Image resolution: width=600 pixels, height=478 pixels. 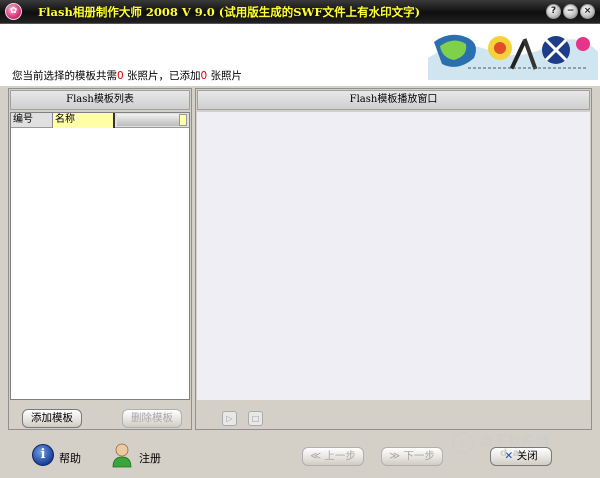 I want to click on register-label: 注册, so click(x=150, y=458).